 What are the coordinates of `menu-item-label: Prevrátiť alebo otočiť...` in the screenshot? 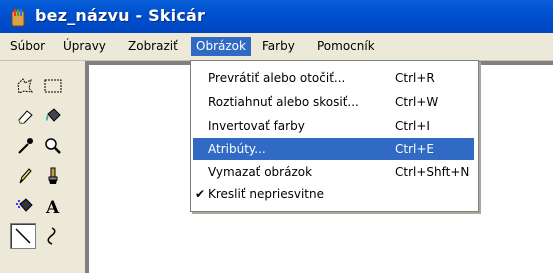 It's located at (277, 78).